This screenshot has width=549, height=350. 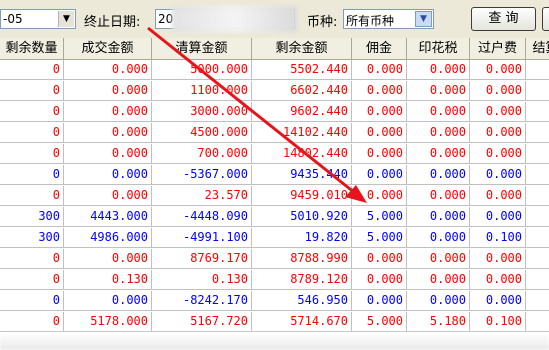 What do you see at coordinates (498, 49) in the screenshot?
I see `column-header-transfer-fee: 过户费` at bounding box center [498, 49].